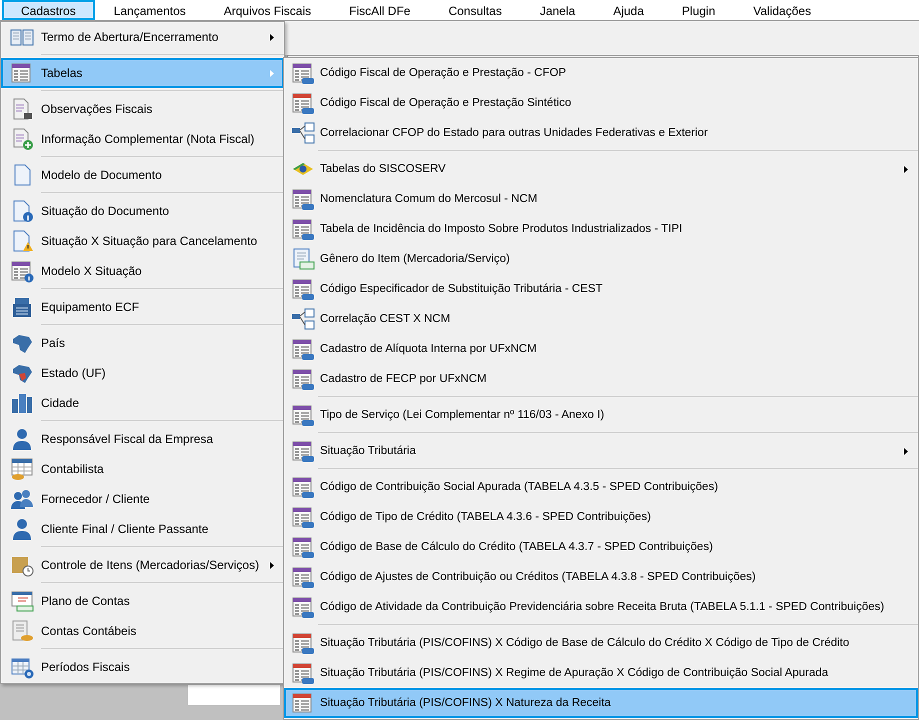 The height and width of the screenshot is (720, 919). I want to click on menu-item: Cidade, so click(142, 403).